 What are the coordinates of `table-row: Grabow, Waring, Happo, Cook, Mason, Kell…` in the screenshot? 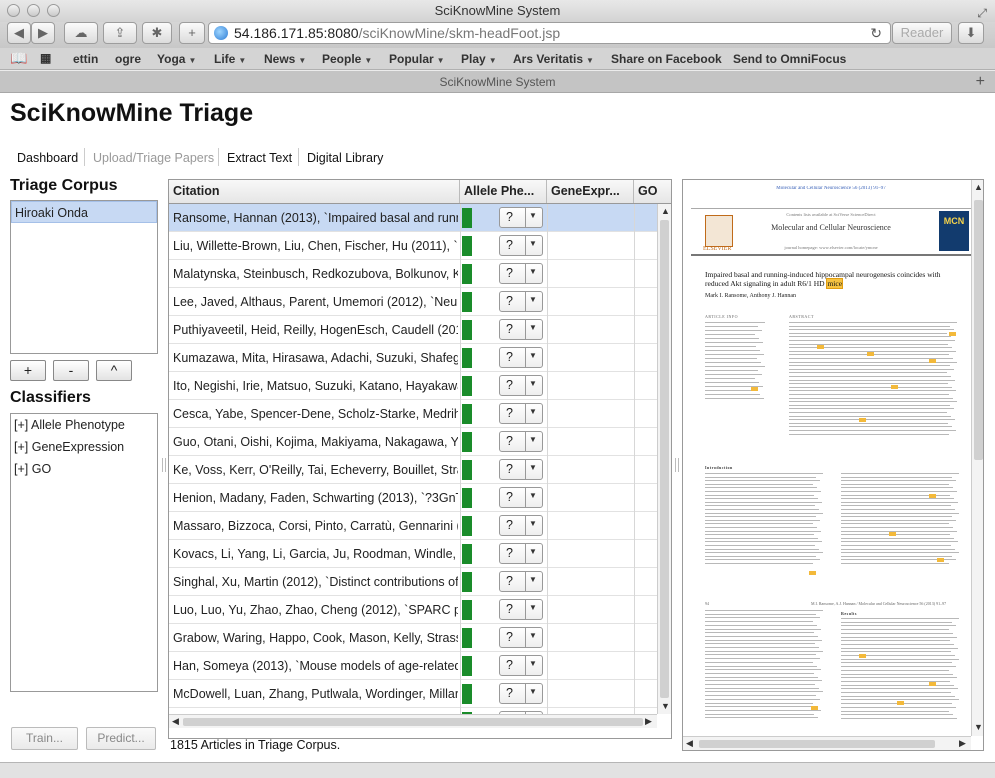 It's located at (413, 638).